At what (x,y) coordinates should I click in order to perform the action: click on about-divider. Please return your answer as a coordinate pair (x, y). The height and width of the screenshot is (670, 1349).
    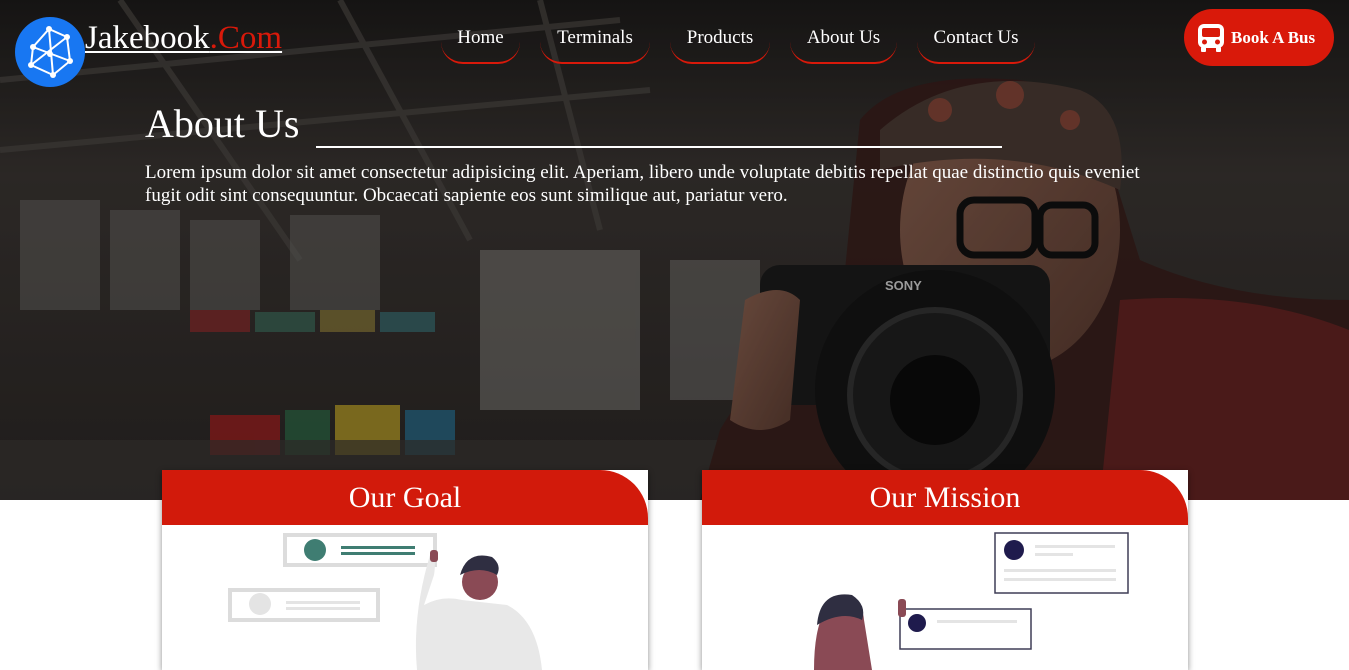
    Looking at the image, I should click on (659, 147).